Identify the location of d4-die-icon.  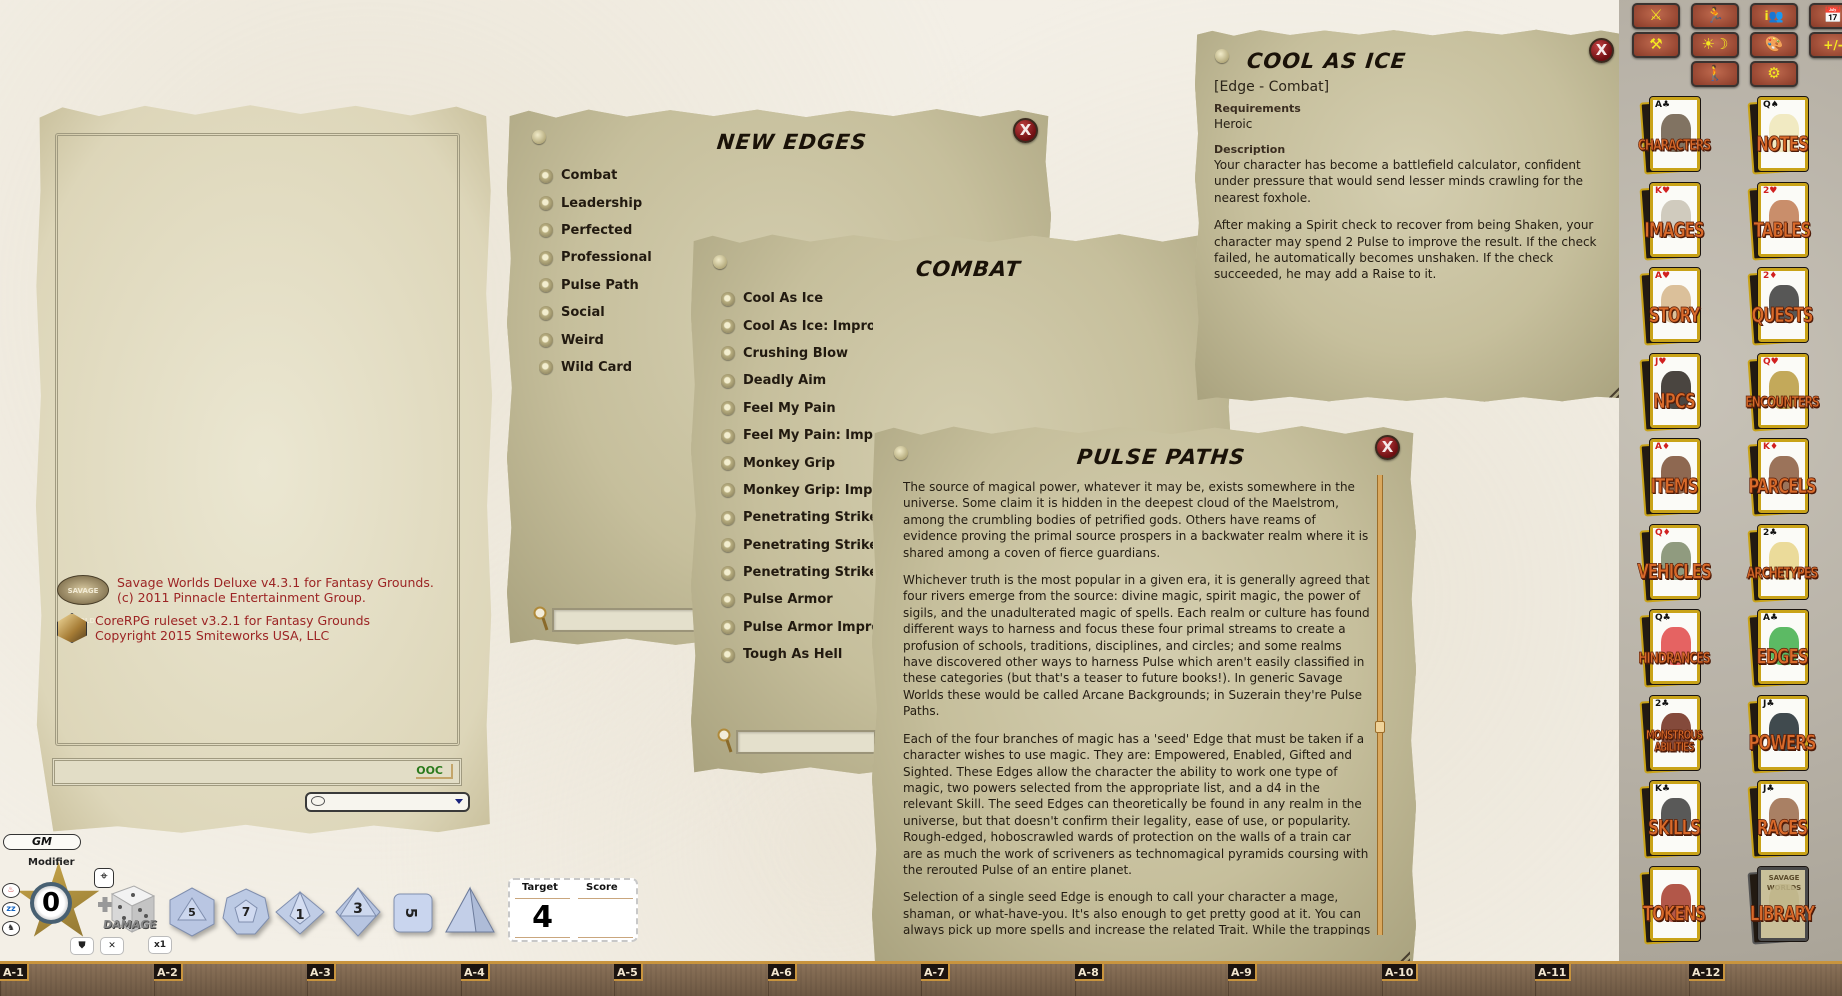
(470, 912).